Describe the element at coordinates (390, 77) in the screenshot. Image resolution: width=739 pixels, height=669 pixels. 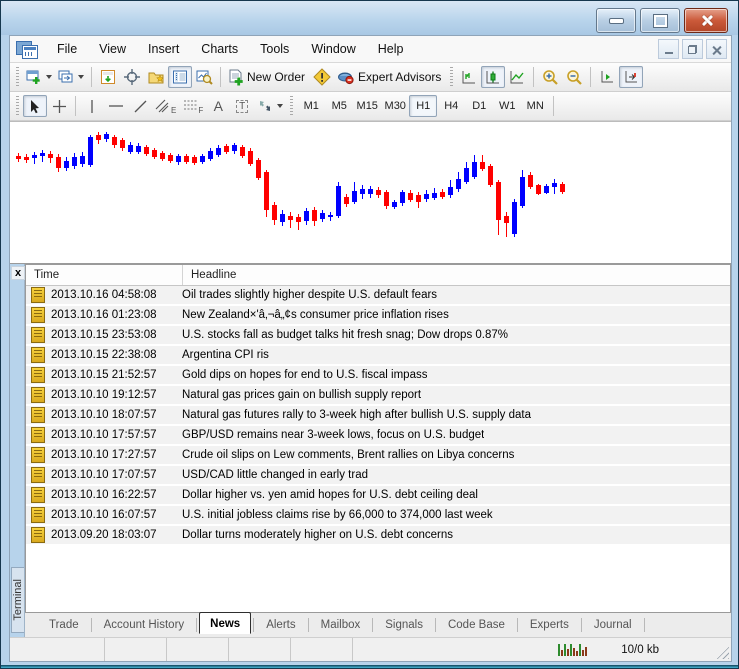
I see `expert-advisors-button: Expert Advisors` at that location.